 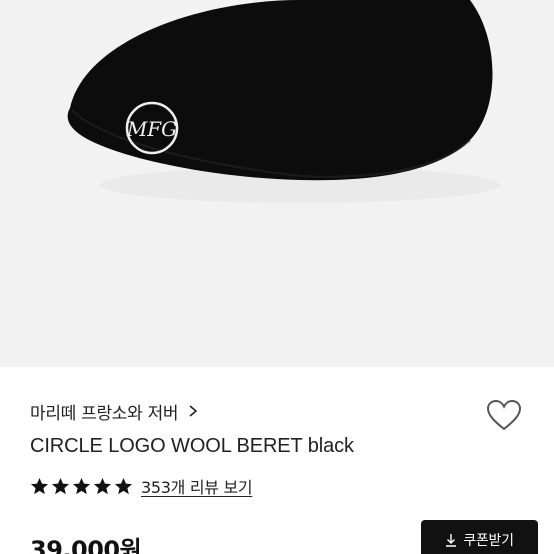 I want to click on coupon-button: 쿠폰받기, so click(x=479, y=537).